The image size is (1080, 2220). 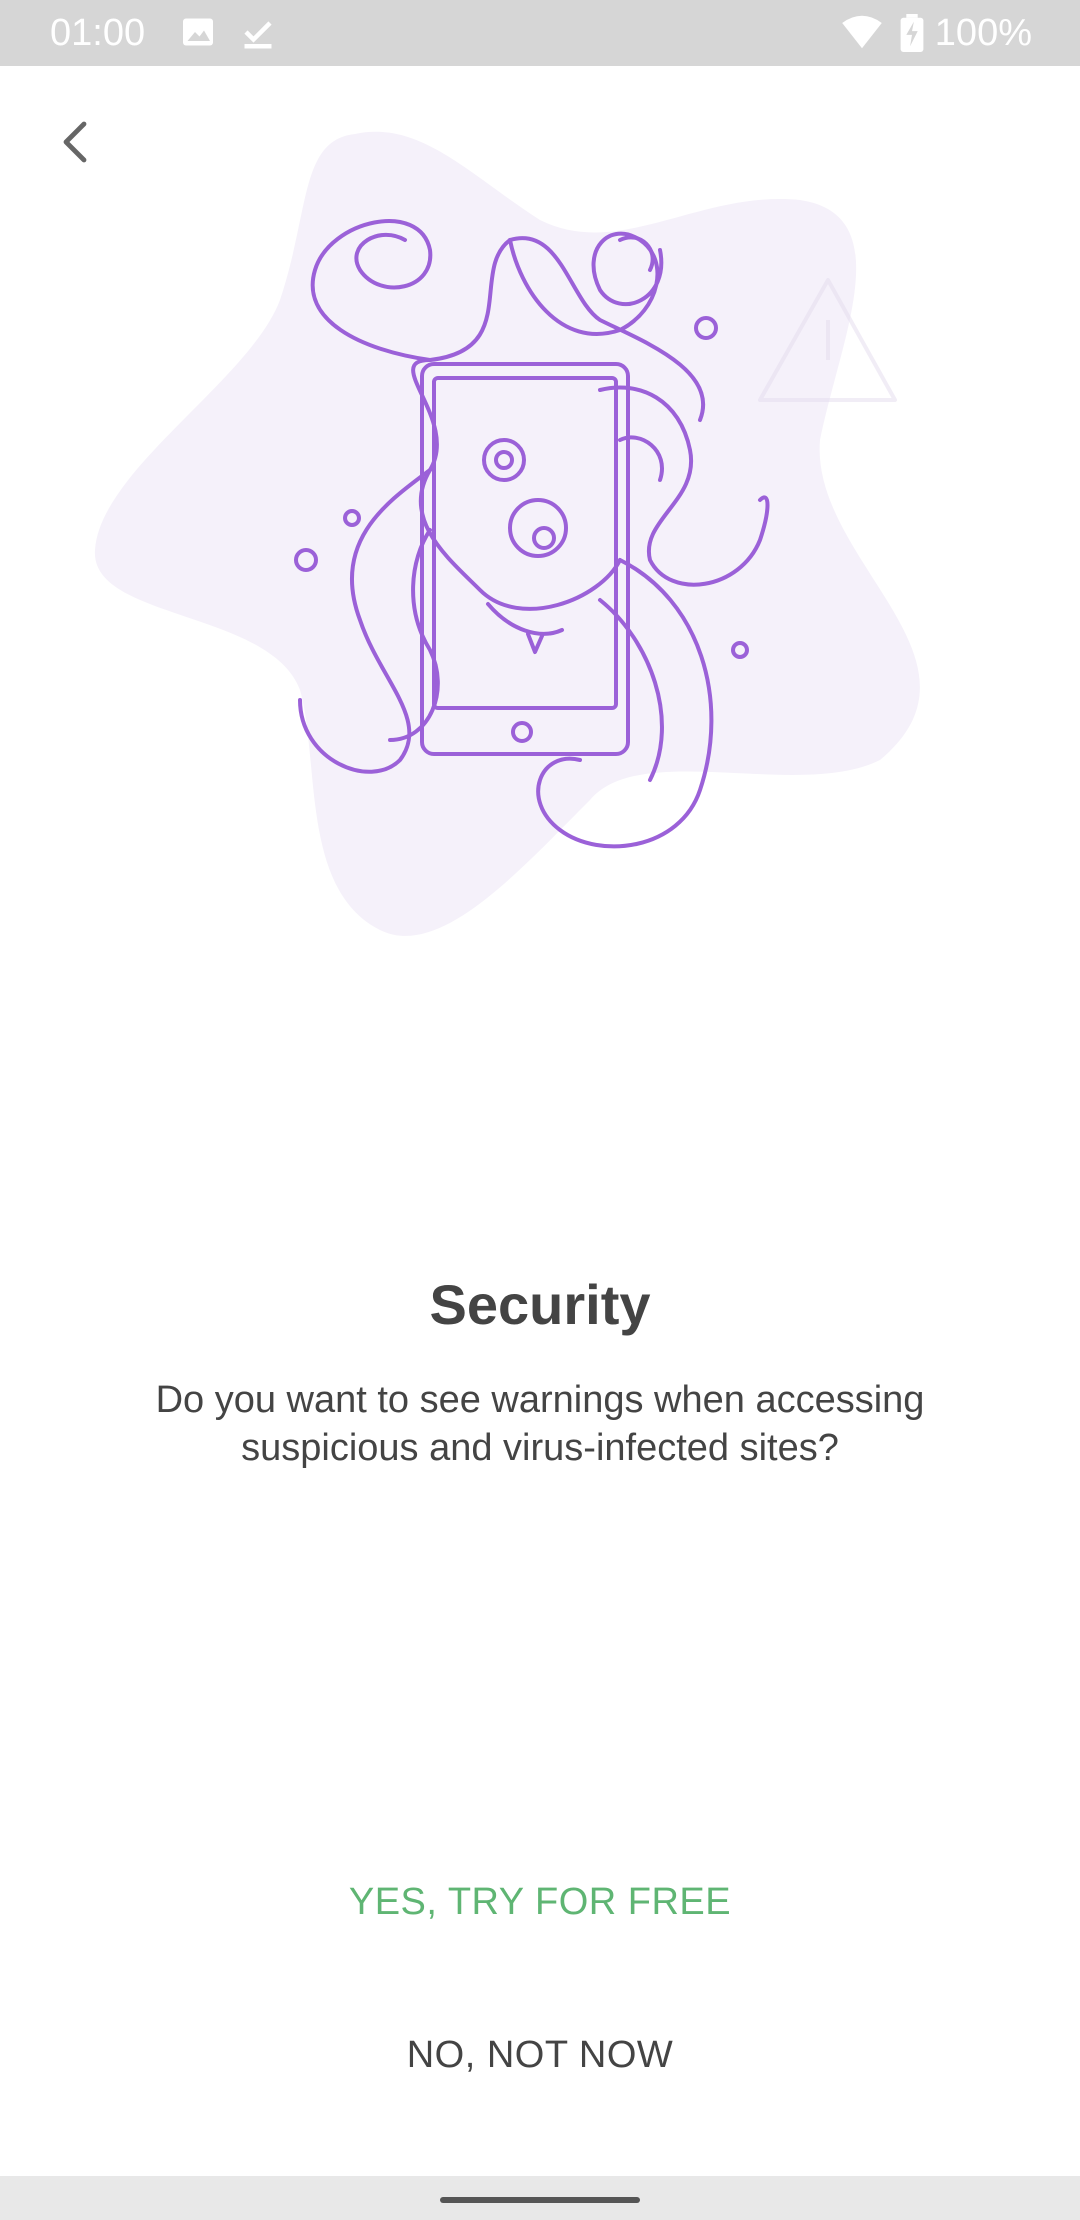 I want to click on image-icon, so click(x=198, y=34).